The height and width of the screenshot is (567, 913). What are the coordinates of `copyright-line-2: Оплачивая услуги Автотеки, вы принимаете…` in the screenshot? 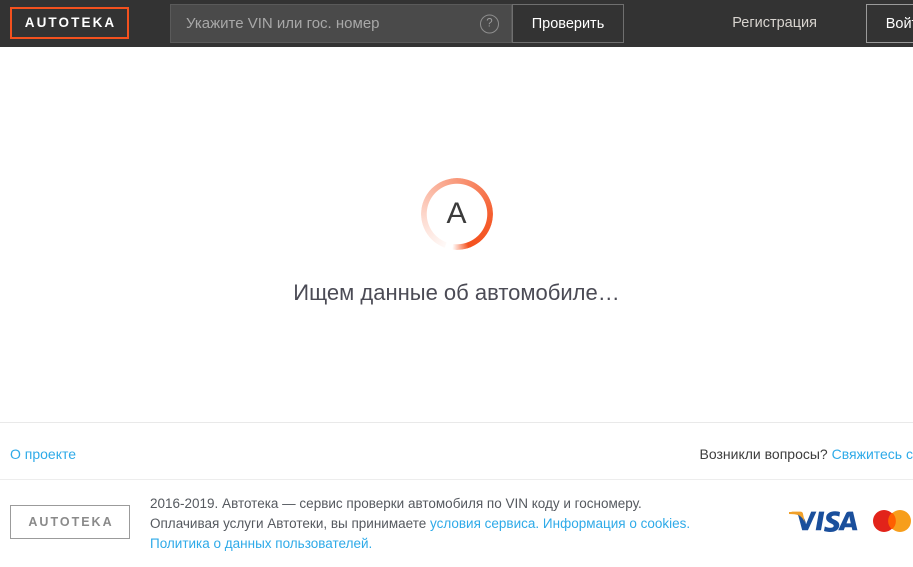 It's located at (430, 524).